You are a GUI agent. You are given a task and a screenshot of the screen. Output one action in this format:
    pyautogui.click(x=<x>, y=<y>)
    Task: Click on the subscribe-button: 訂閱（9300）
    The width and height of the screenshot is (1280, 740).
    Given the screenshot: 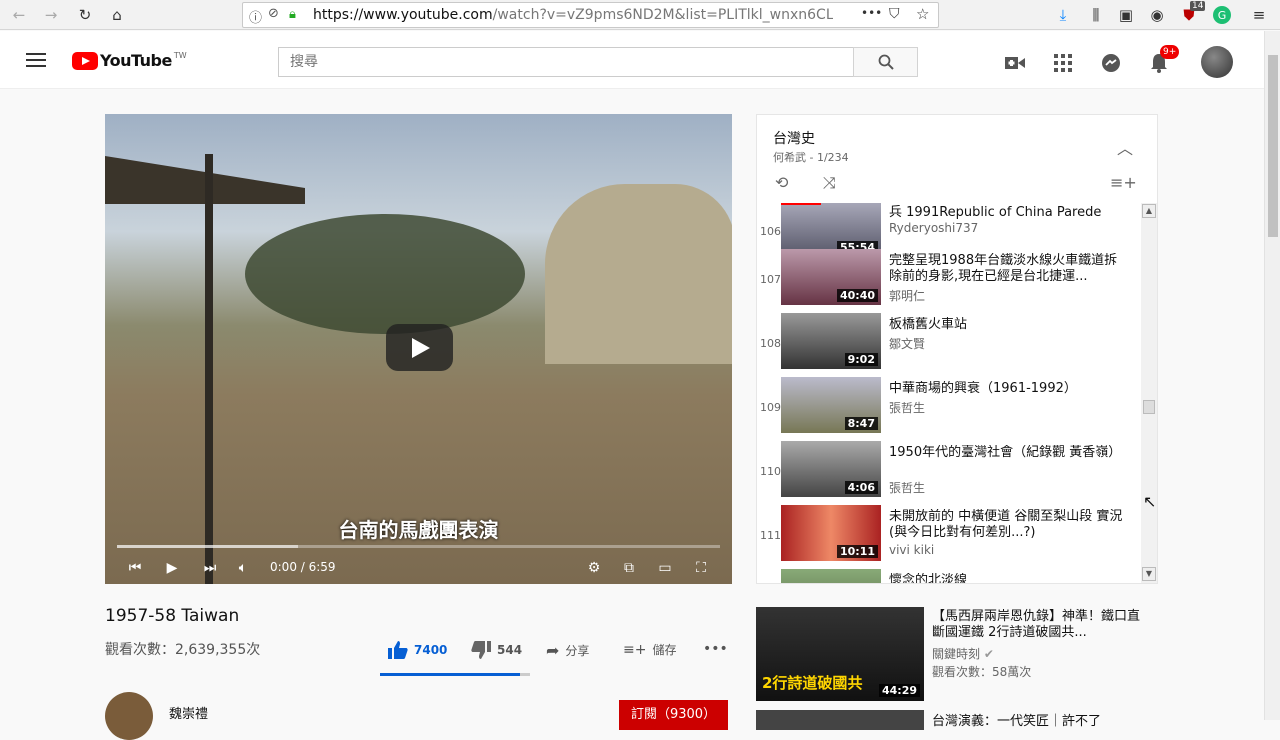 What is the action you would take?
    pyautogui.click(x=673, y=715)
    